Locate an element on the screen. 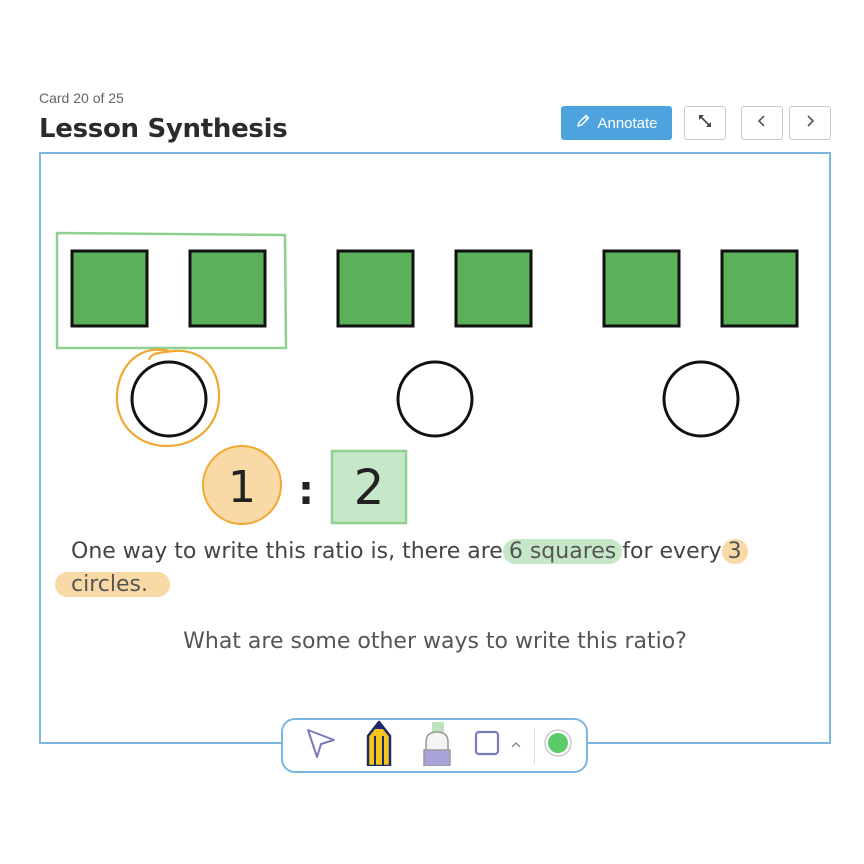 This screenshot has width=864, height=864. page-title: Lesson Synthesis is located at coordinates (163, 129).